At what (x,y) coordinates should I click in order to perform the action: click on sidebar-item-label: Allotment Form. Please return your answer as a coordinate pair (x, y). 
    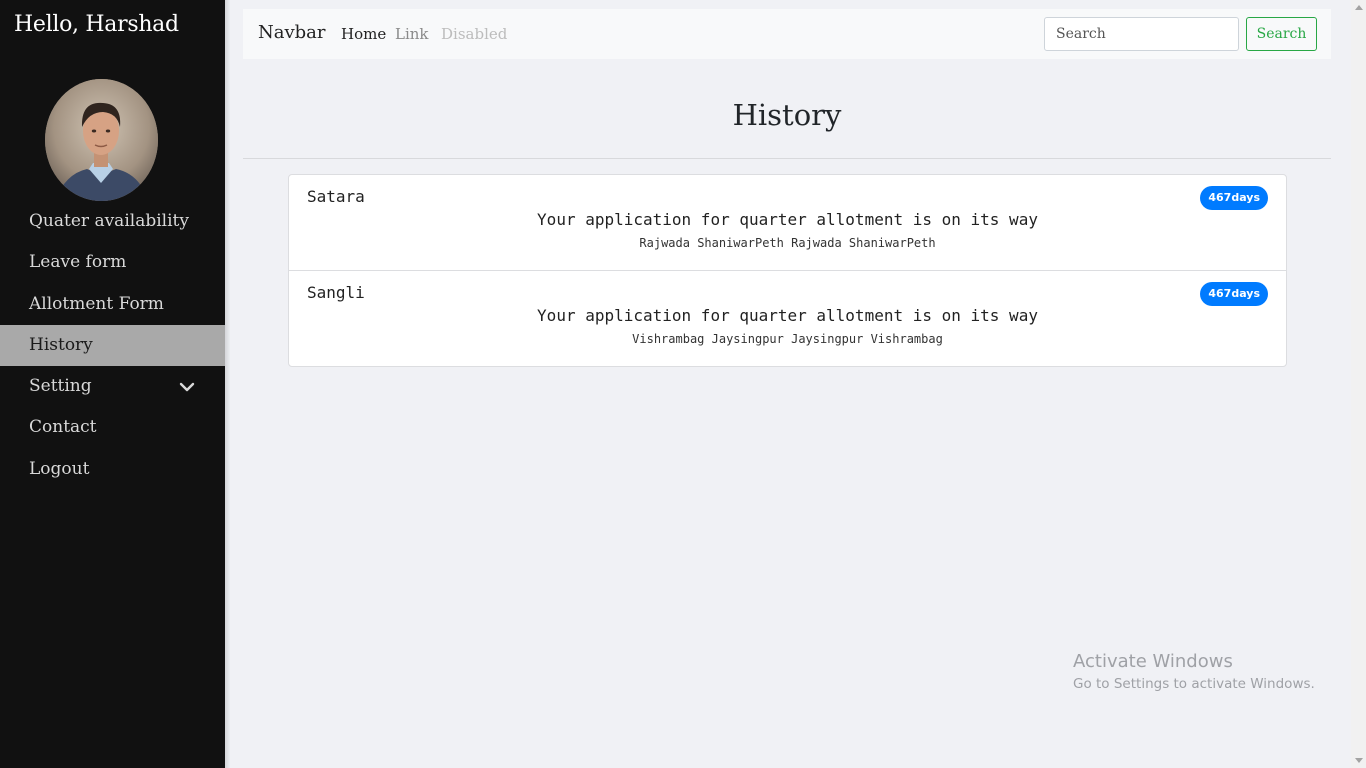
    Looking at the image, I should click on (96, 303).